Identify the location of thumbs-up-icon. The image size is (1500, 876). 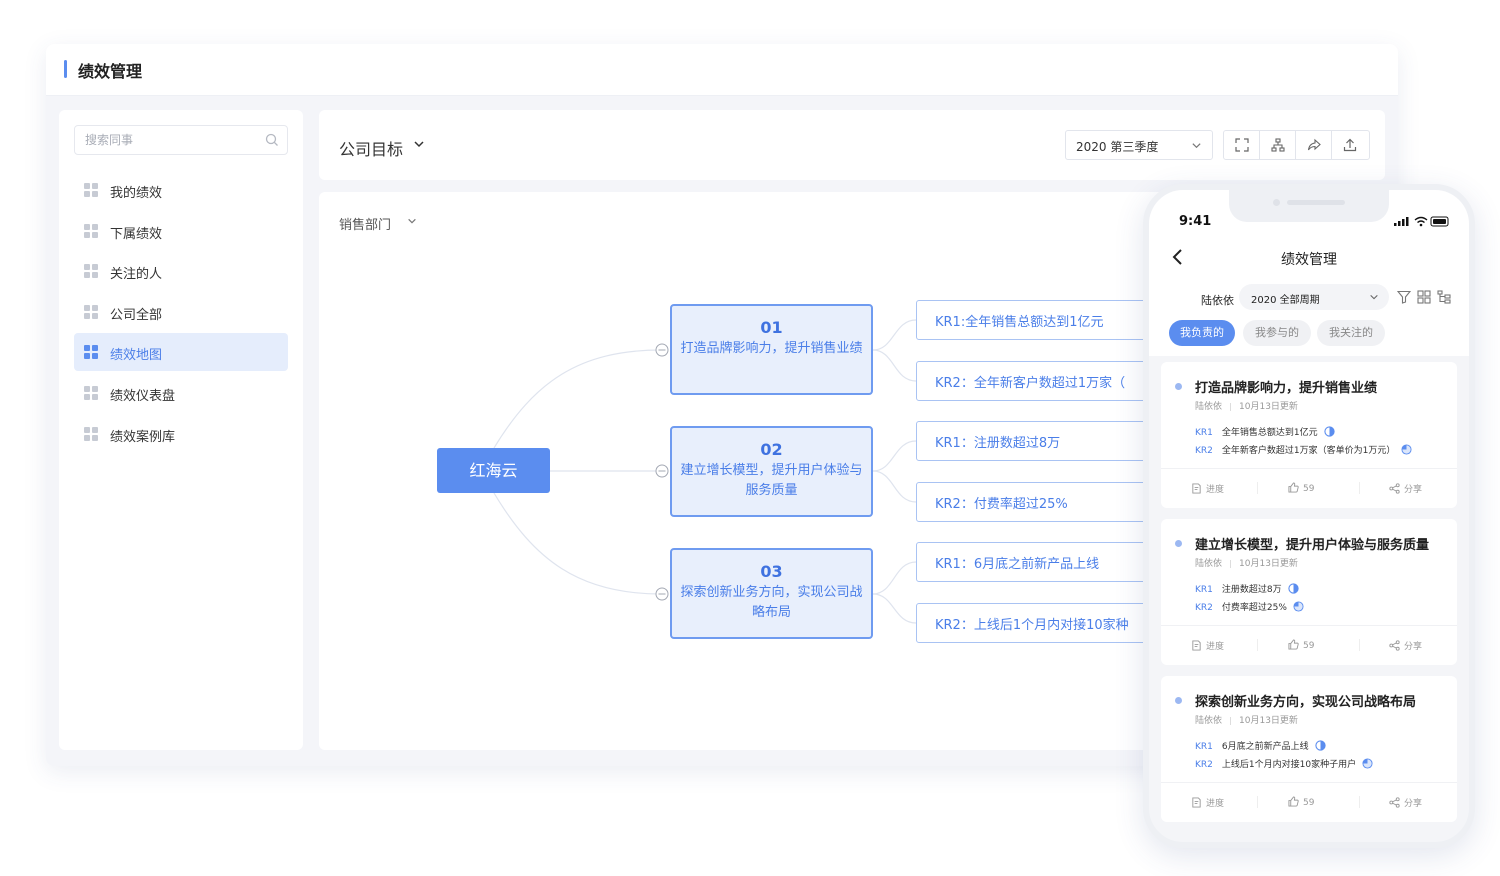
(1293, 801).